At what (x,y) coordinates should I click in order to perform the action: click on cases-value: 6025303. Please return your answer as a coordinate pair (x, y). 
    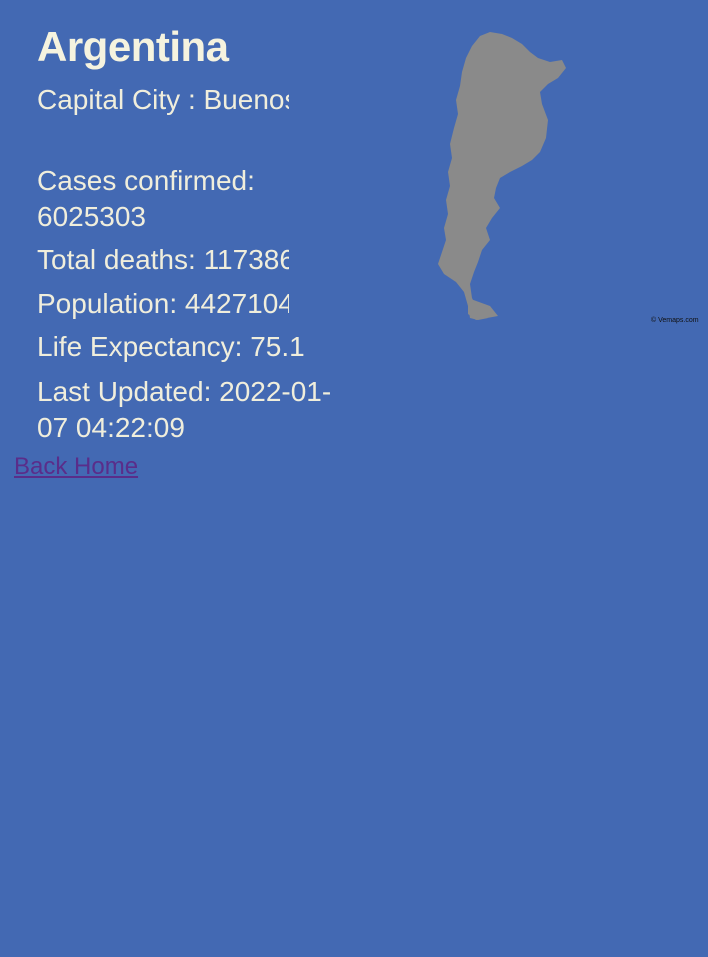
    Looking at the image, I should click on (92, 216).